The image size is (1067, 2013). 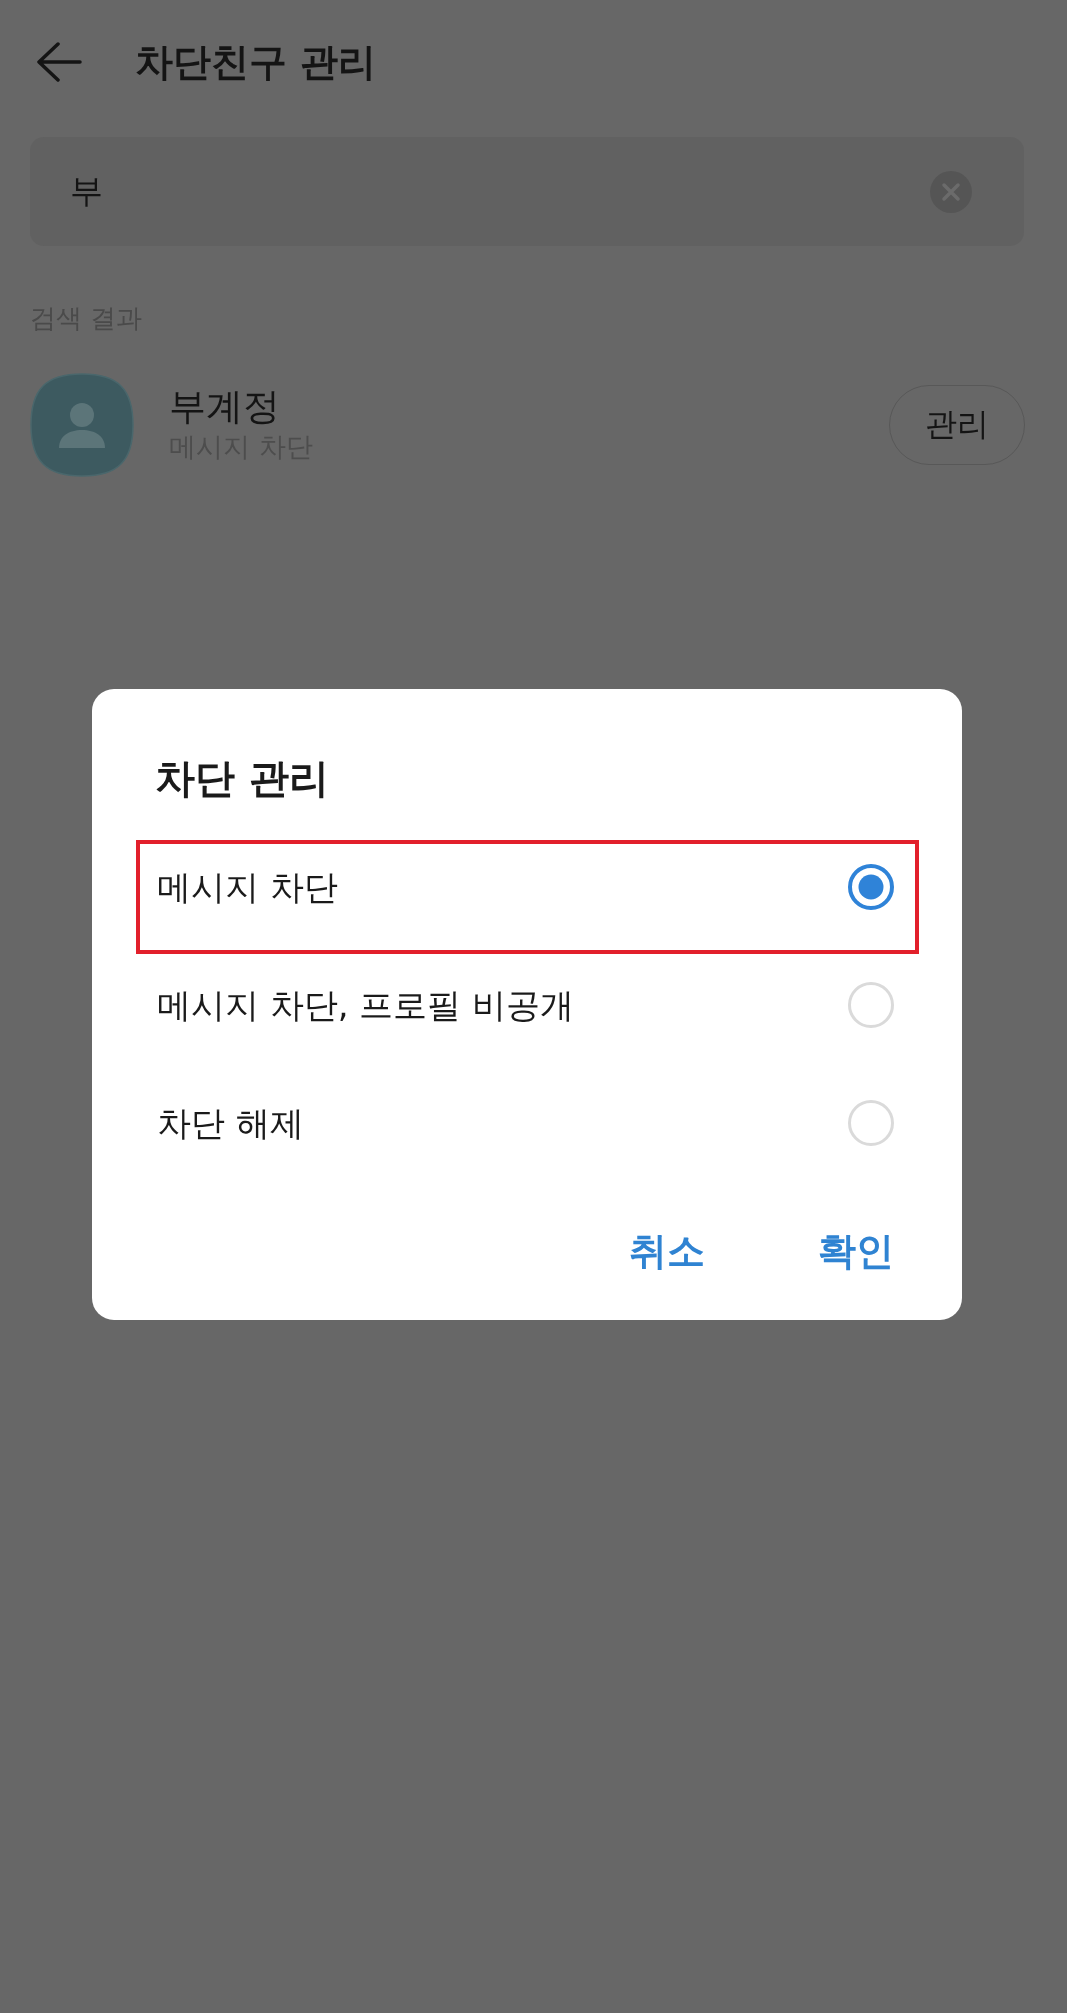 What do you see at coordinates (856, 1251) in the screenshot?
I see `confirm-button: 확인` at bounding box center [856, 1251].